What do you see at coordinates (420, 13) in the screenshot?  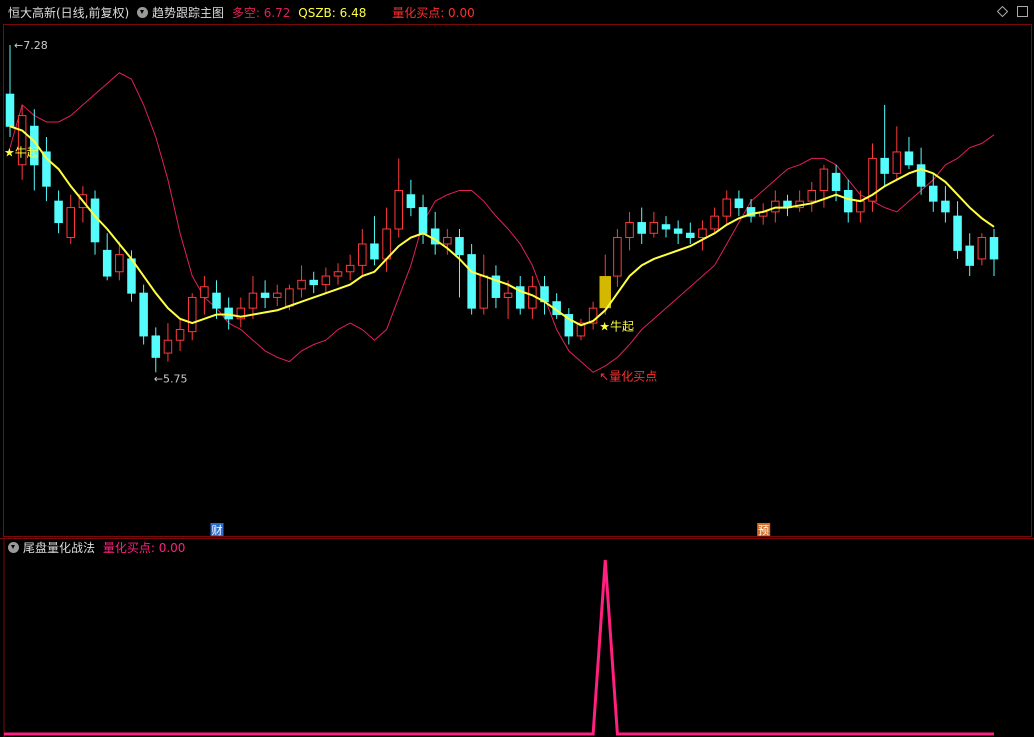 I see `buy-label: 量化买点:` at bounding box center [420, 13].